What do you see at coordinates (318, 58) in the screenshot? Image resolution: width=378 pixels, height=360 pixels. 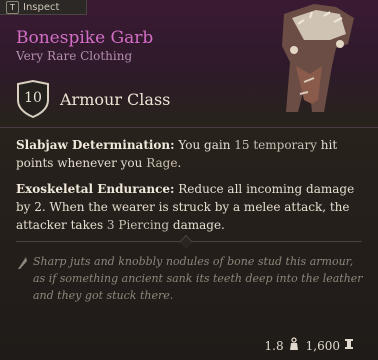 I see `item-image` at bounding box center [318, 58].